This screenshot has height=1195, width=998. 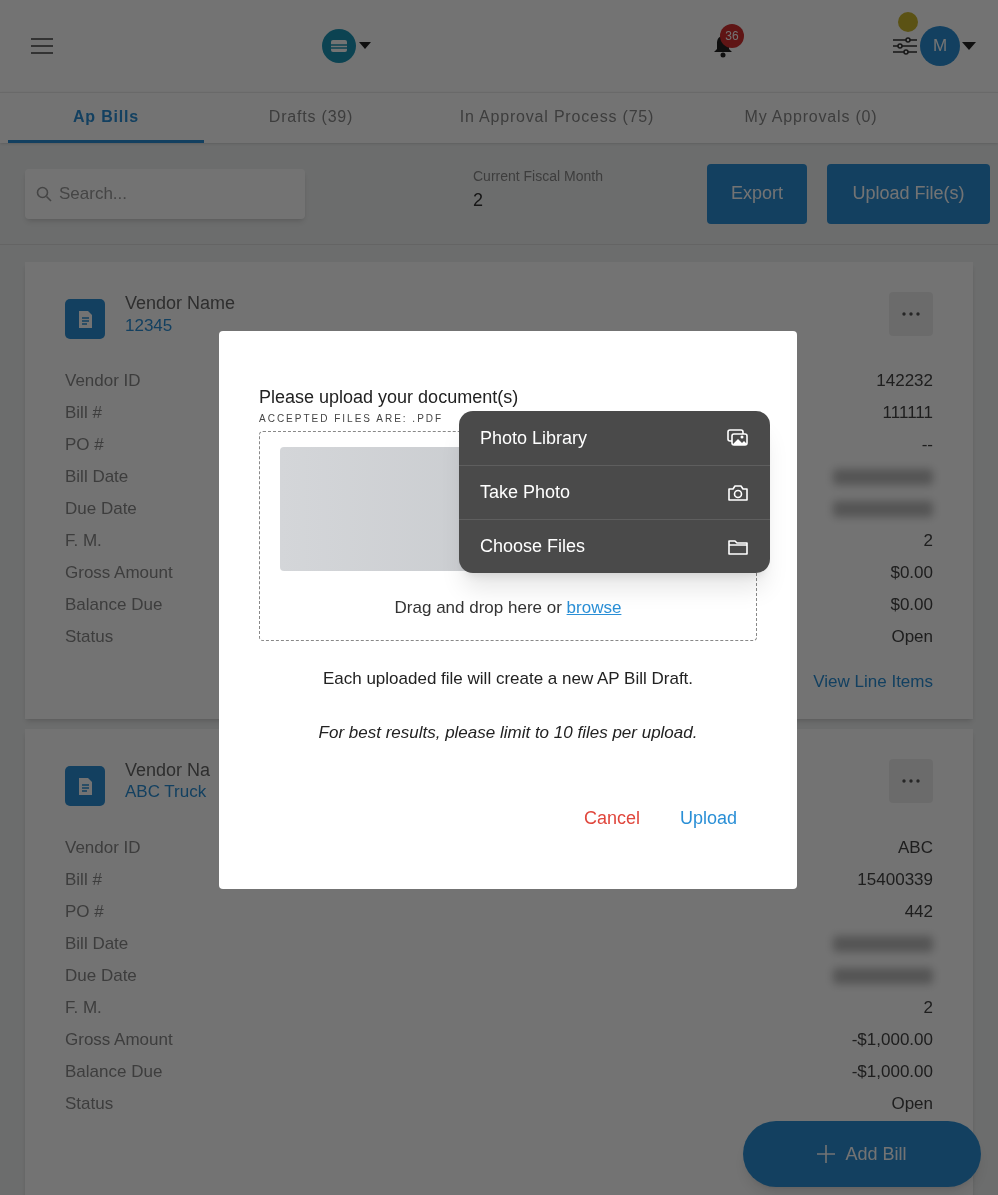 I want to click on vendor-value: ABC Truck, so click(x=166, y=792).